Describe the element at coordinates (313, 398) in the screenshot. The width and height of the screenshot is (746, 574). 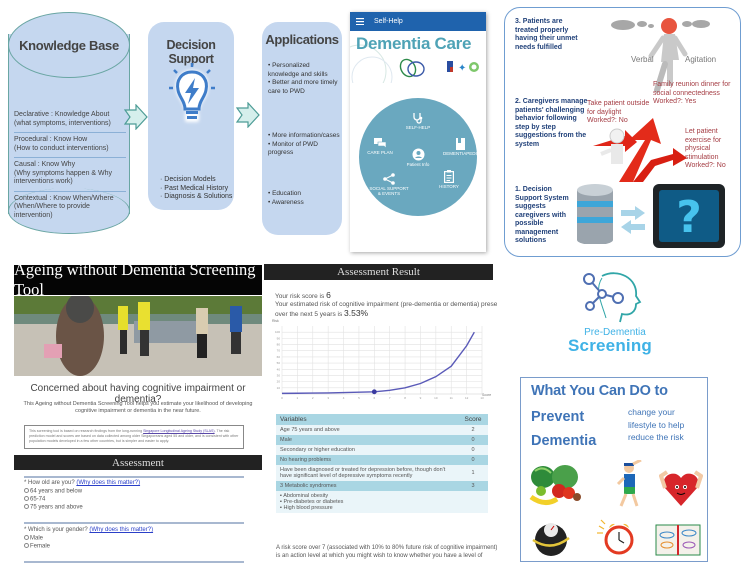
I see `x-tick-label: 2` at that location.